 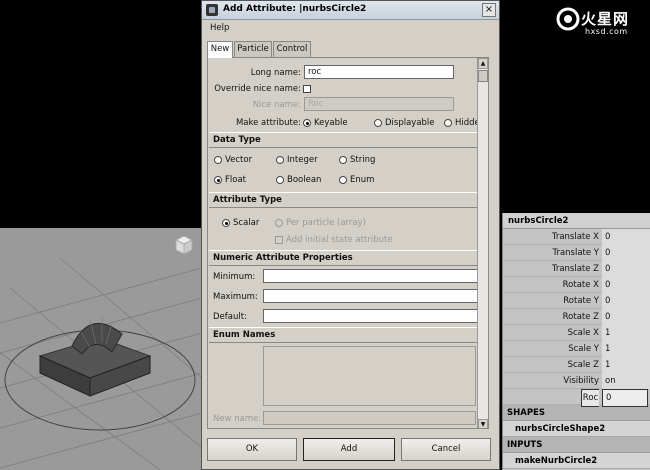 I want to click on keyable-label: Keyable, so click(x=331, y=123).